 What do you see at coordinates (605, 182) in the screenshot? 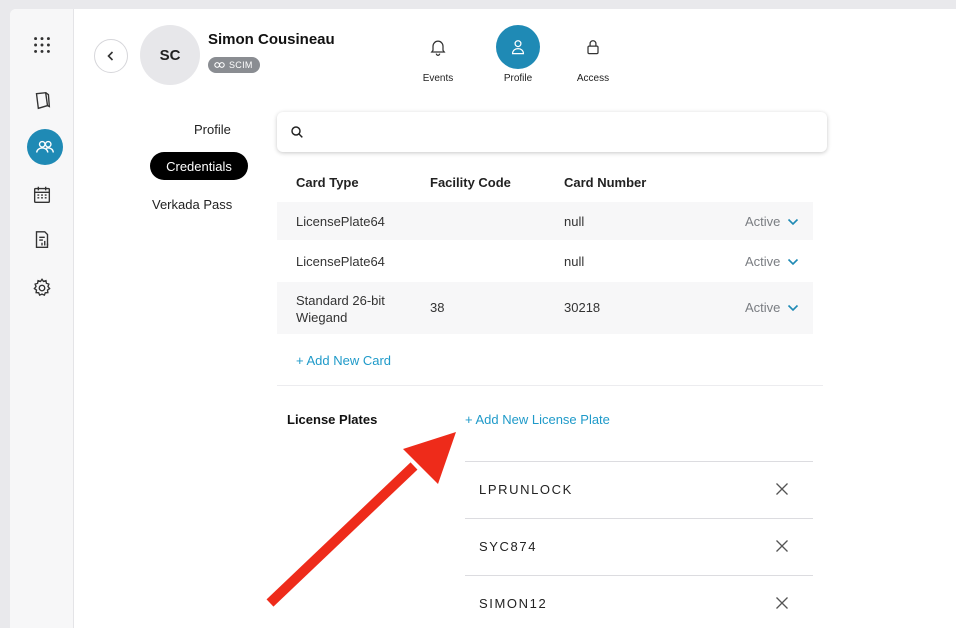
I see `header-card-number: Card Number` at bounding box center [605, 182].